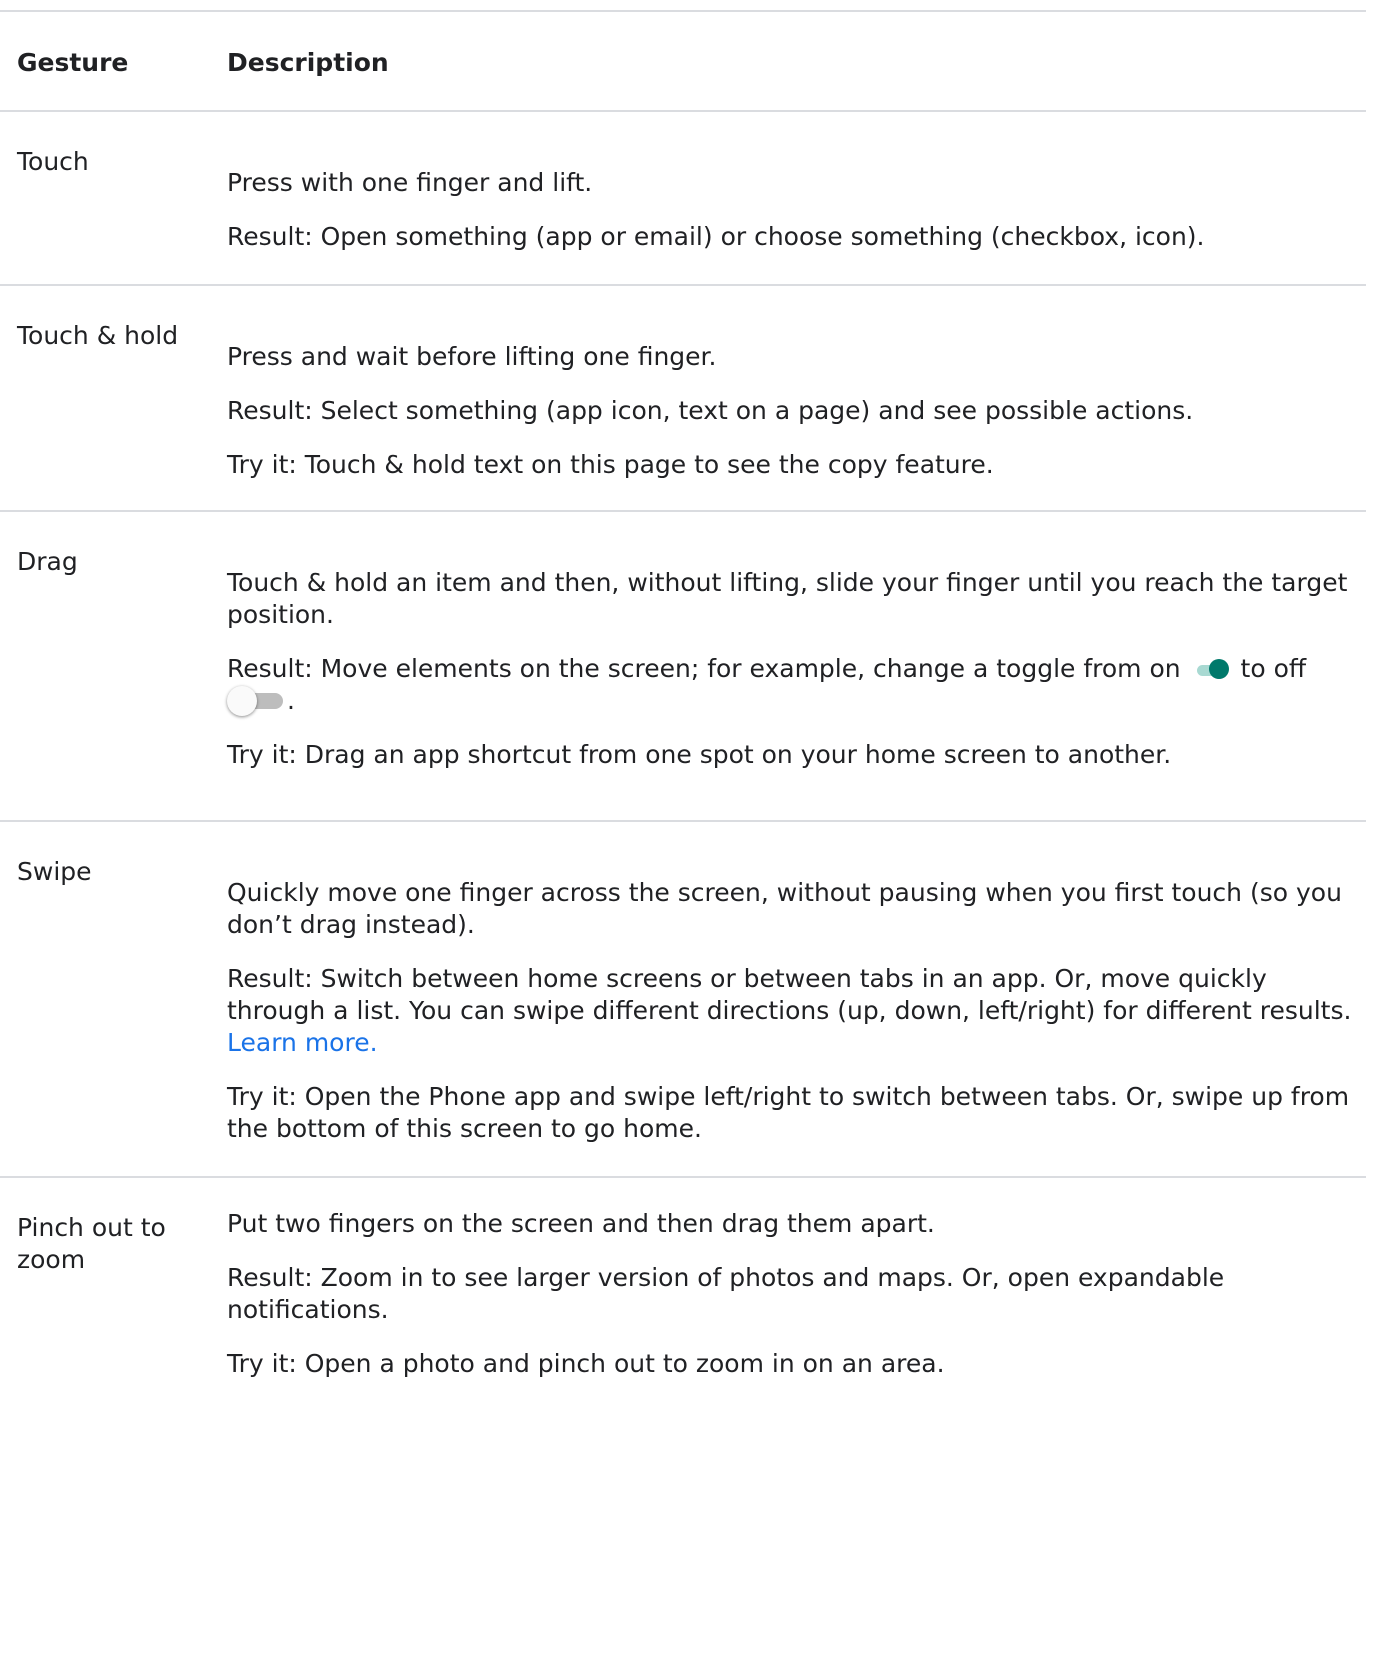  I want to click on header-gesture: Gesture, so click(73, 62).